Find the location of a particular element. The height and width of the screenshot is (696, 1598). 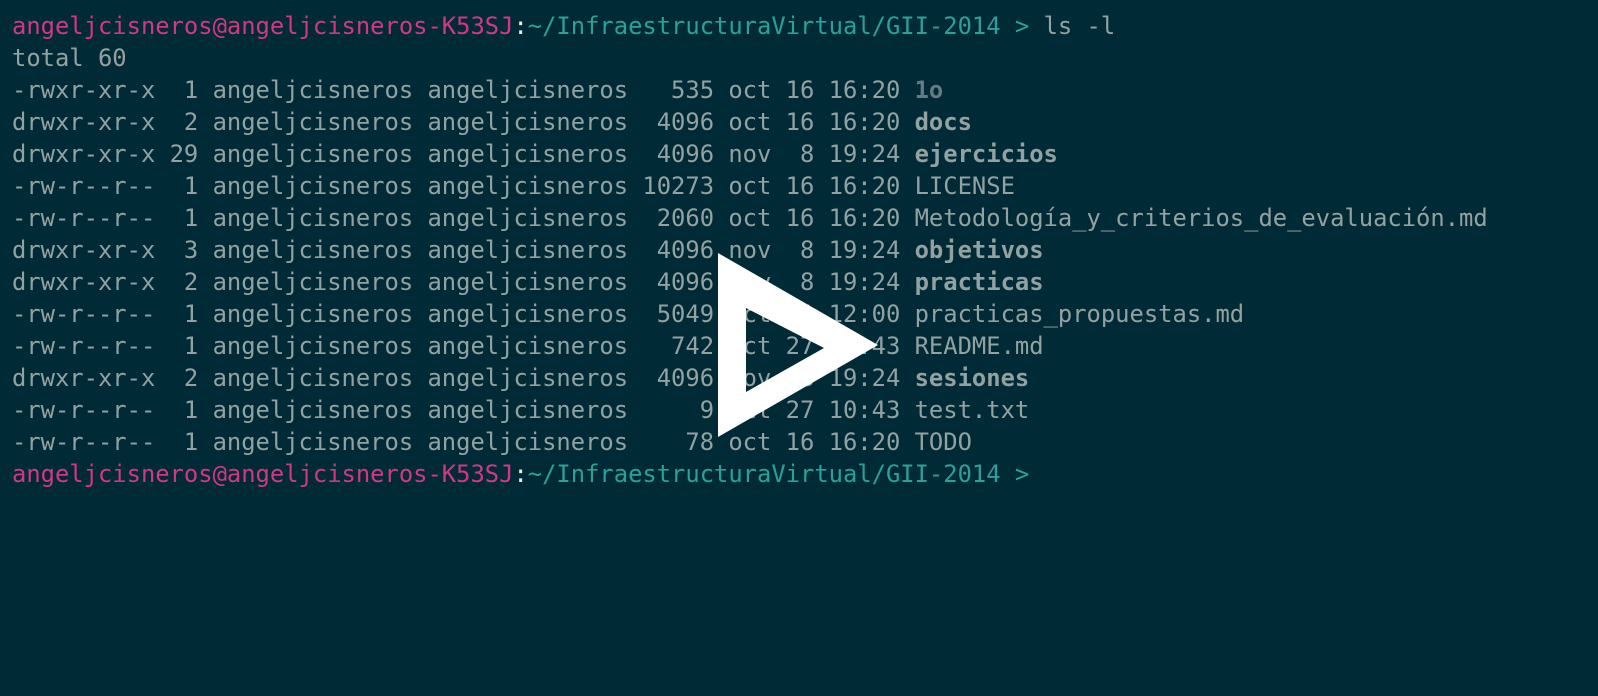

listing-filename: docs is located at coordinates (943, 122).